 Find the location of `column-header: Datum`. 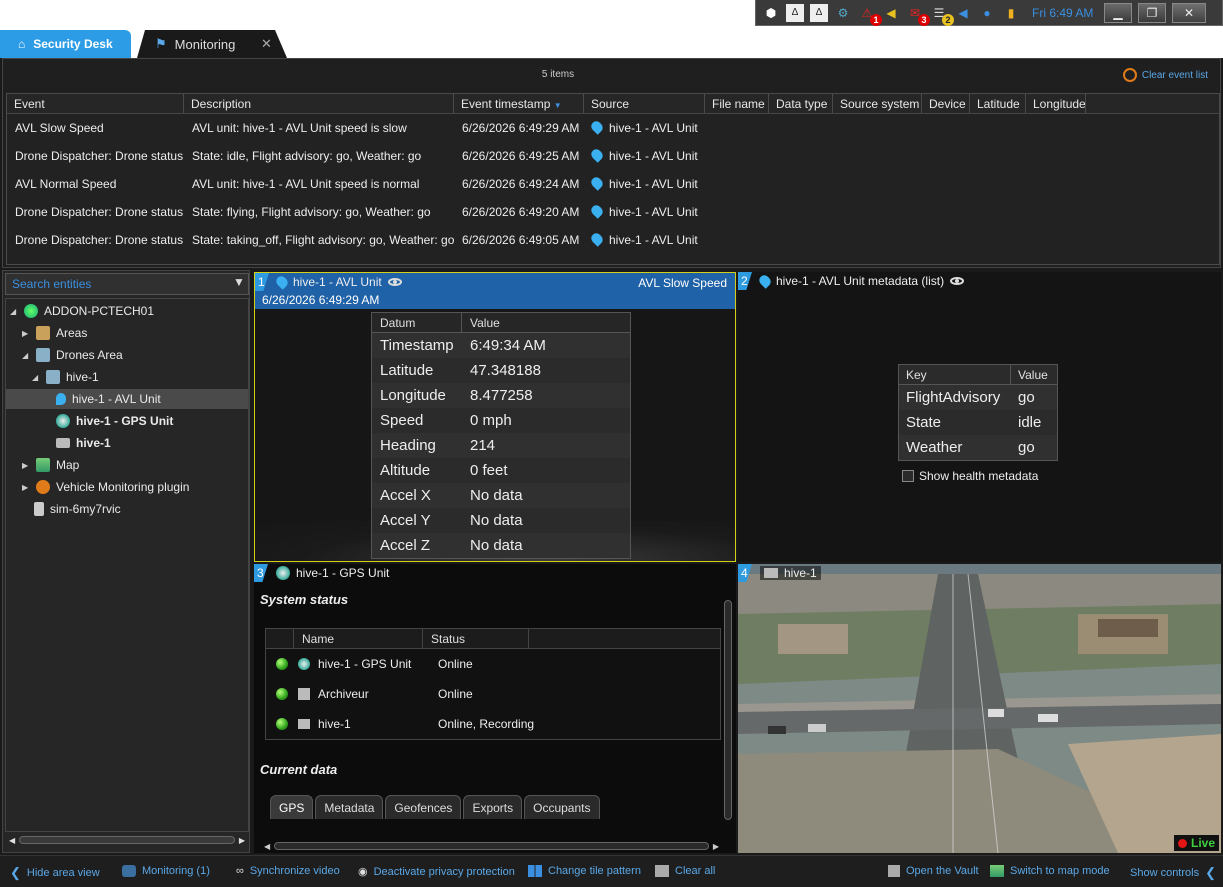

column-header: Datum is located at coordinates (417, 322).